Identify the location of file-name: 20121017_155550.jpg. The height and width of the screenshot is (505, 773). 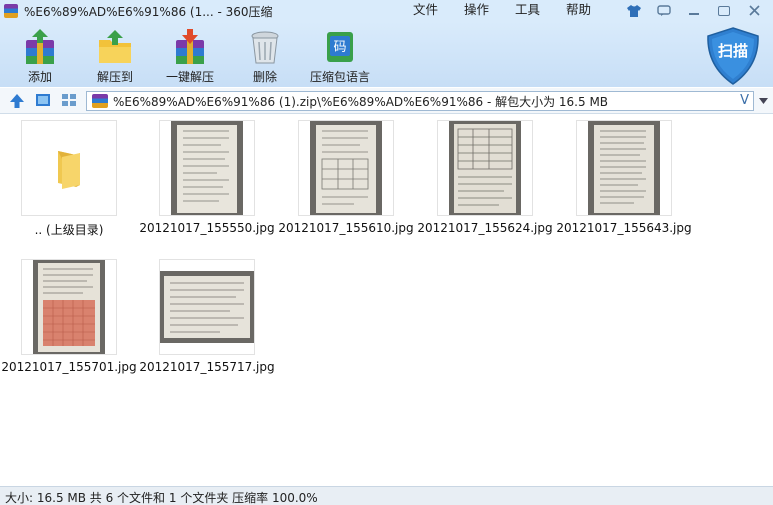
(207, 228).